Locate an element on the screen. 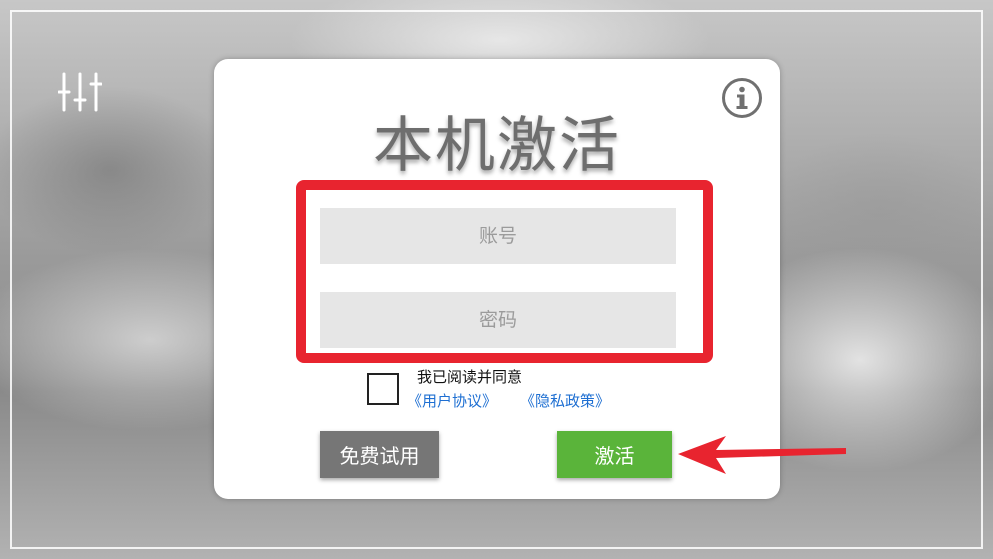 This screenshot has width=993, height=559. free-trial-button: 免费试用 is located at coordinates (379, 454).